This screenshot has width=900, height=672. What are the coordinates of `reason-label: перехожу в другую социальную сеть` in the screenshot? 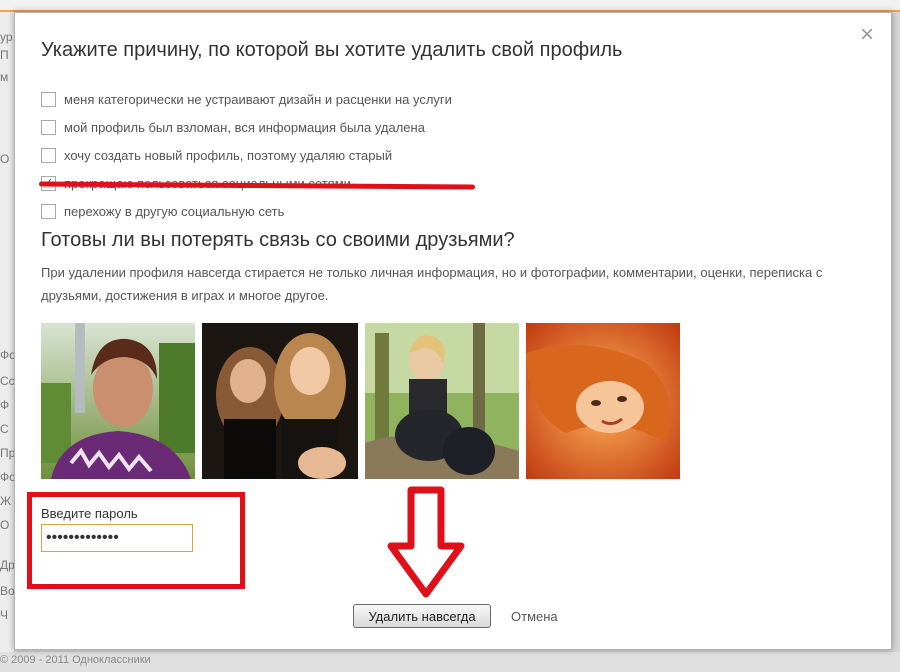 It's located at (174, 211).